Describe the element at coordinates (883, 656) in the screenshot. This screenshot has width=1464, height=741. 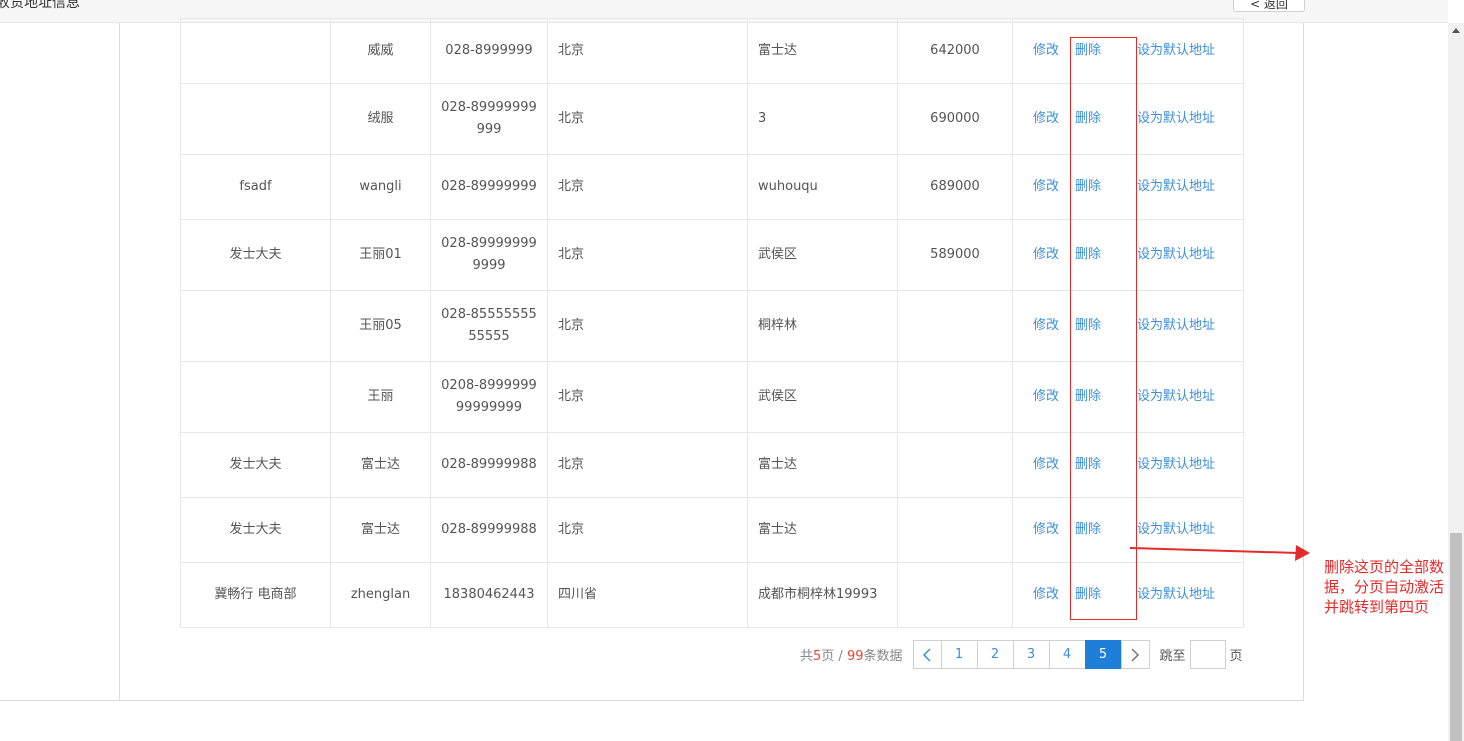
I see `summary-records-suffix: 条数据` at that location.